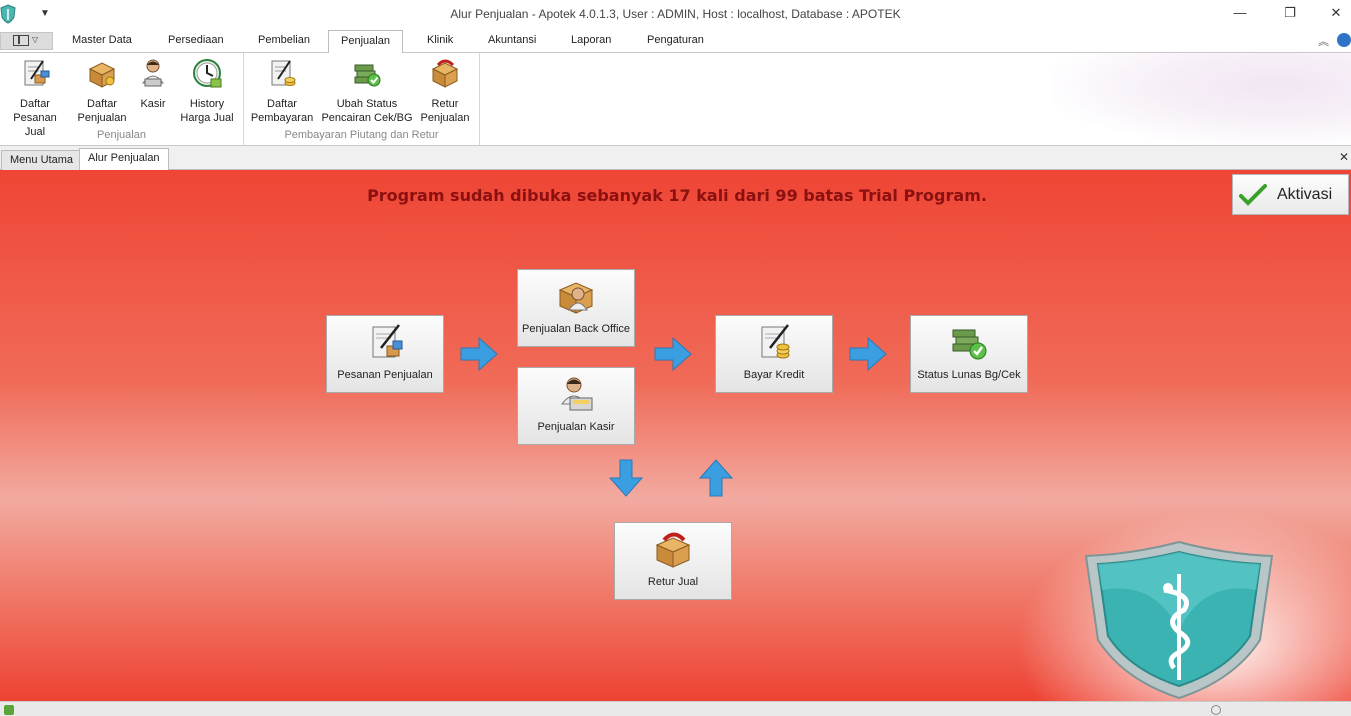 The height and width of the screenshot is (716, 1351). What do you see at coordinates (35, 39) in the screenshot?
I see `chevron-down-icon: ▽` at bounding box center [35, 39].